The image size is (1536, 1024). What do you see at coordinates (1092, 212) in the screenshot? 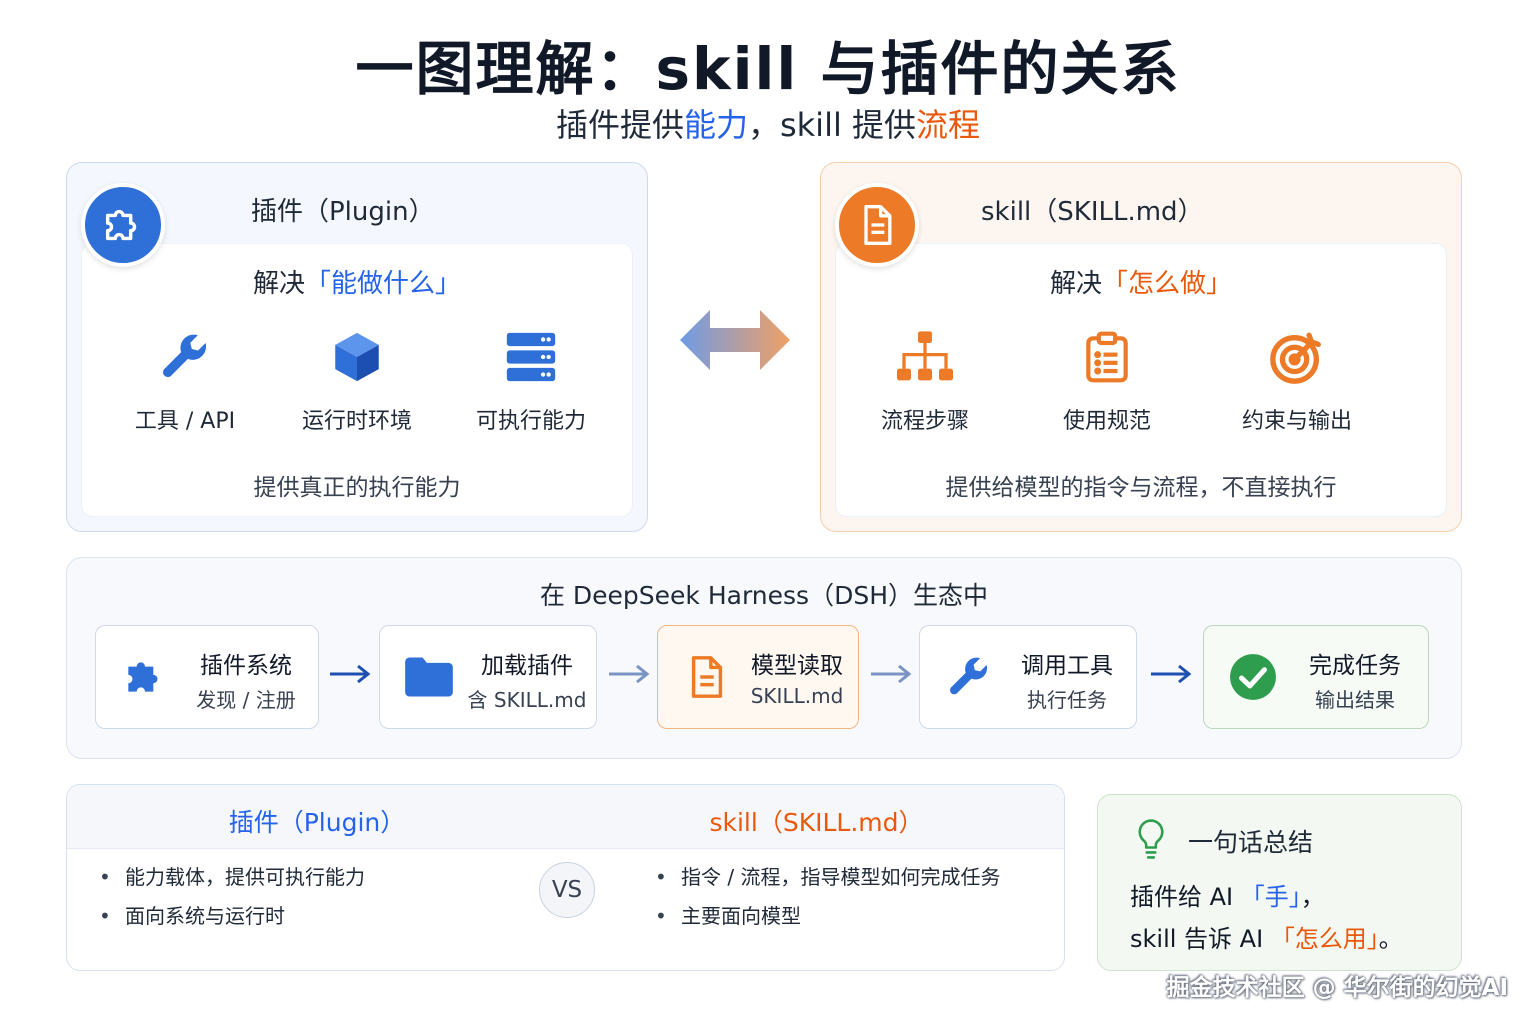
I see `skill-panel-title: skill（SKILL.md）` at bounding box center [1092, 212].